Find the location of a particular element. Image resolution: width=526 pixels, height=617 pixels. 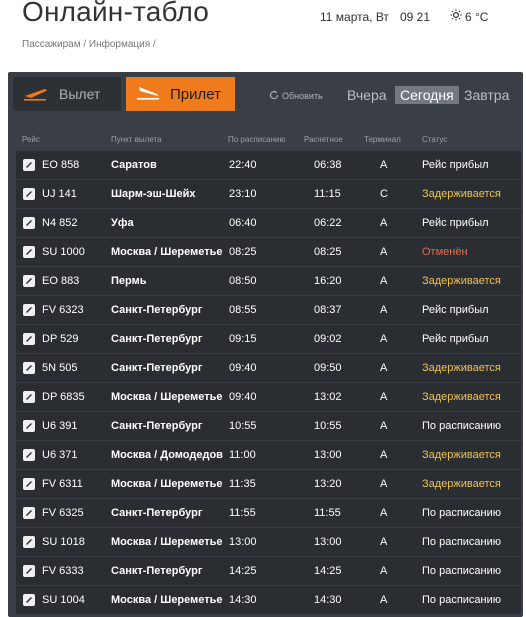

sun-icon is located at coordinates (456, 16).